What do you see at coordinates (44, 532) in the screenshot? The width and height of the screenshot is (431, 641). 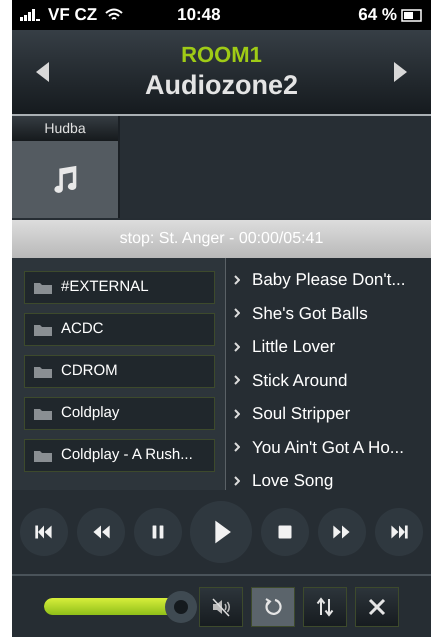 I see `skip-back-button` at bounding box center [44, 532].